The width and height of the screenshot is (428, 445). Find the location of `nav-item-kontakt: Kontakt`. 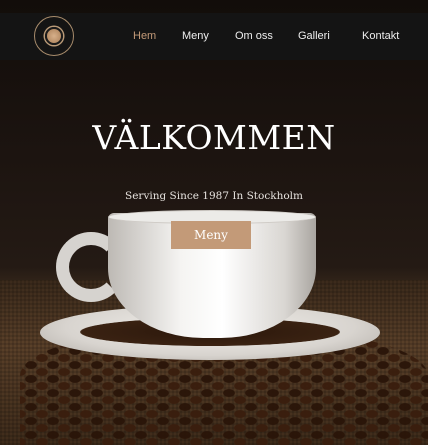

nav-item-kontakt: Kontakt is located at coordinates (380, 36).